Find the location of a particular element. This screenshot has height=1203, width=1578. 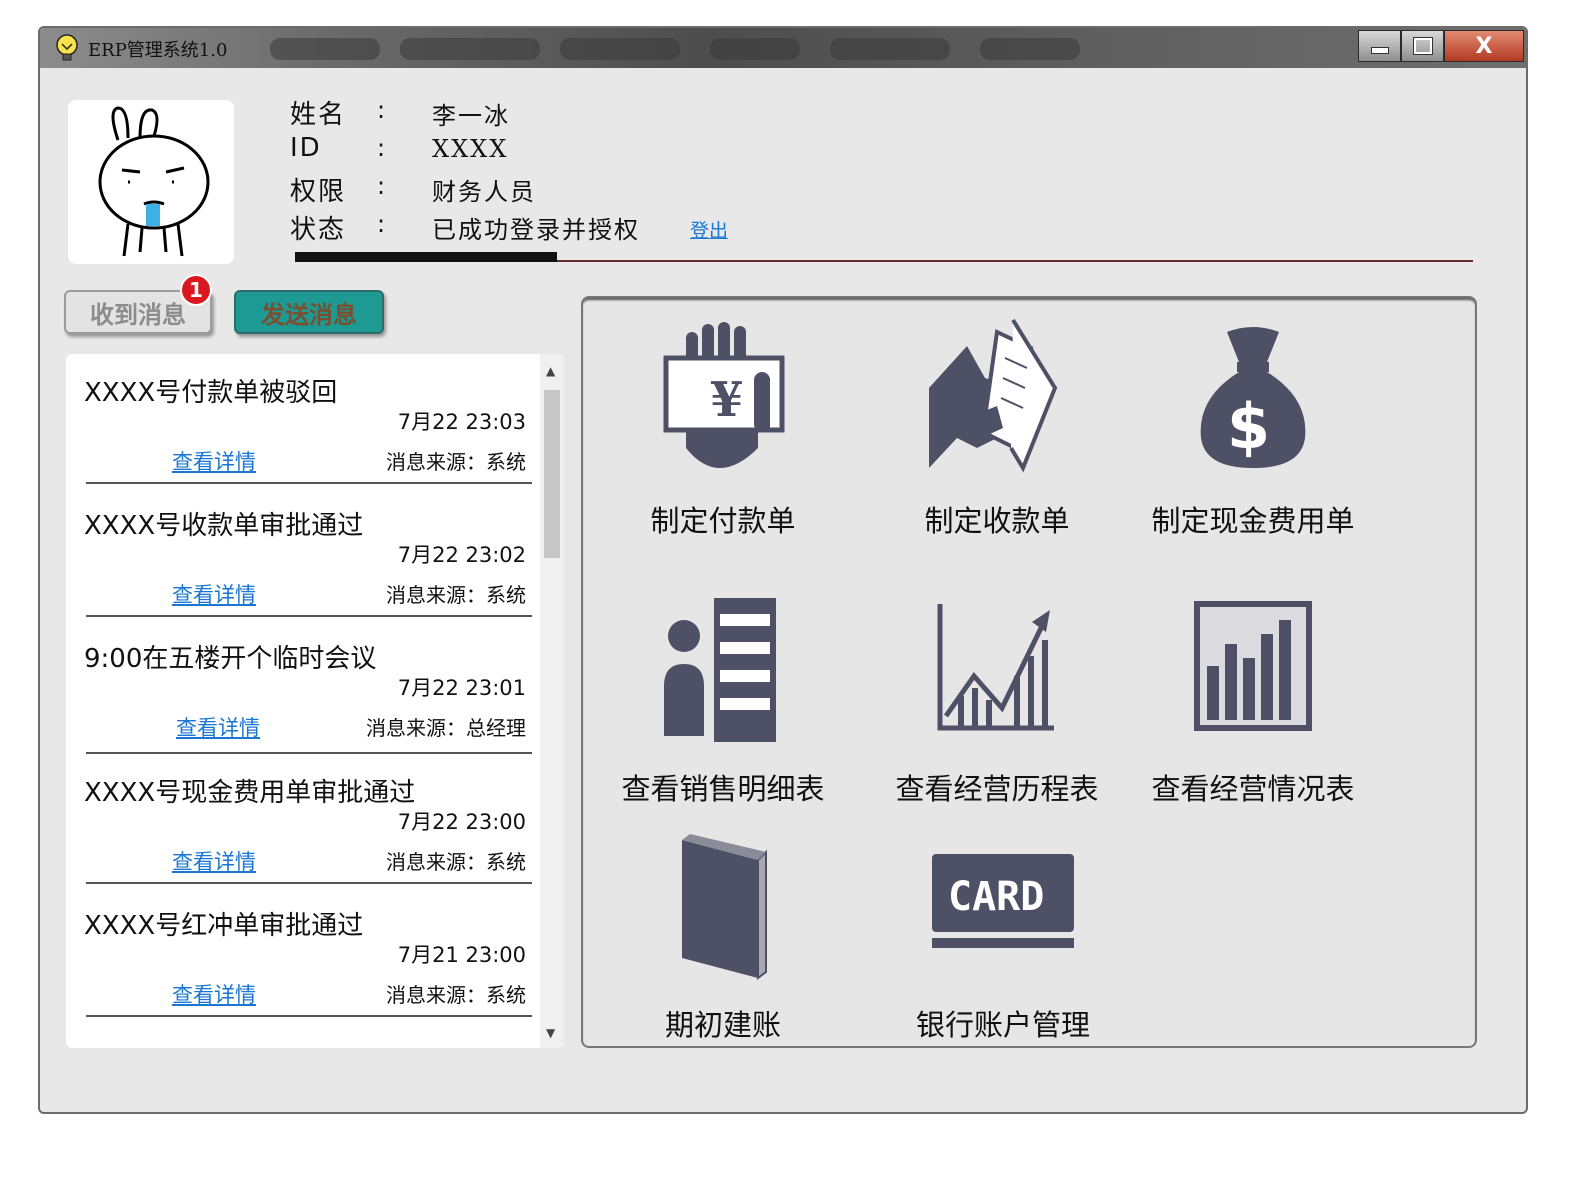

name-label: 姓名 is located at coordinates (318, 115).